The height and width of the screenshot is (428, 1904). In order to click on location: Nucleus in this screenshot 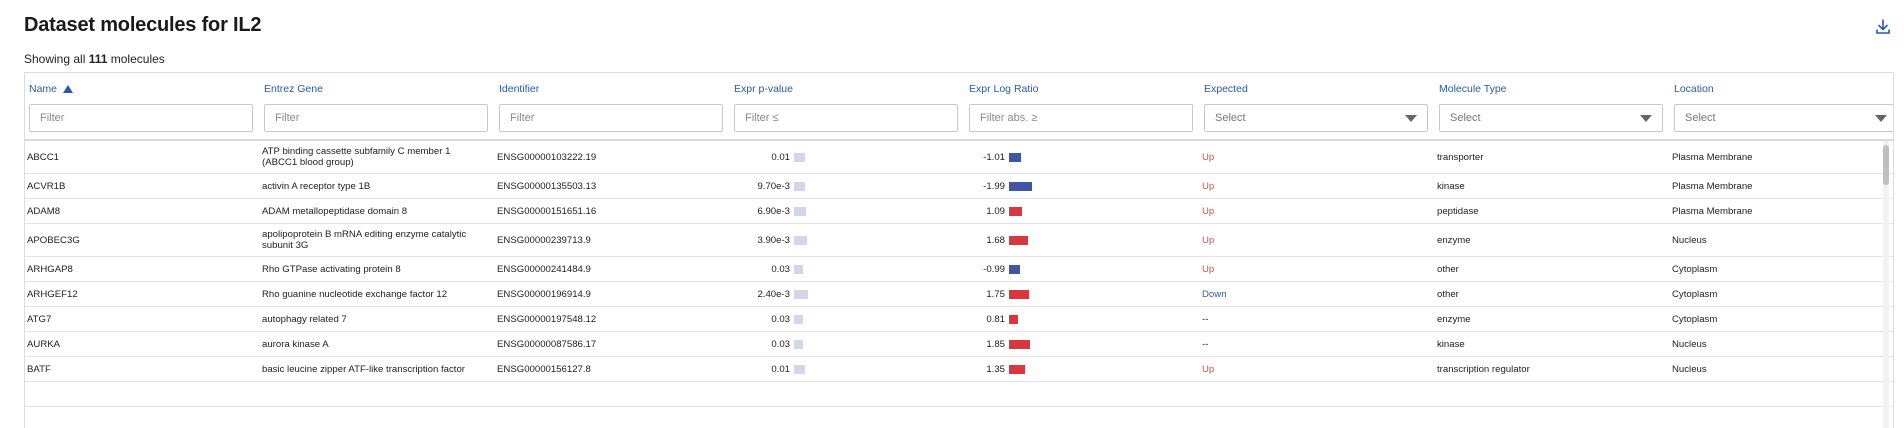, I will do `click(1689, 240)`.